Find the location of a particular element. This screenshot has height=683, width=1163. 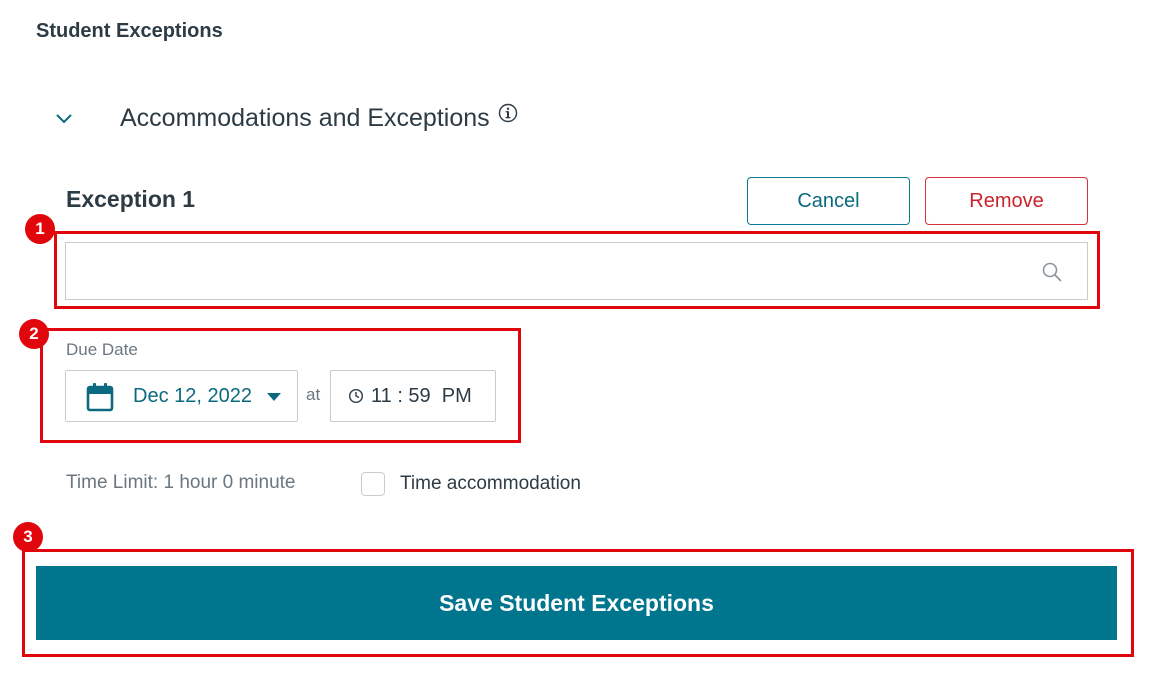

search-icon is located at coordinates (1052, 272).